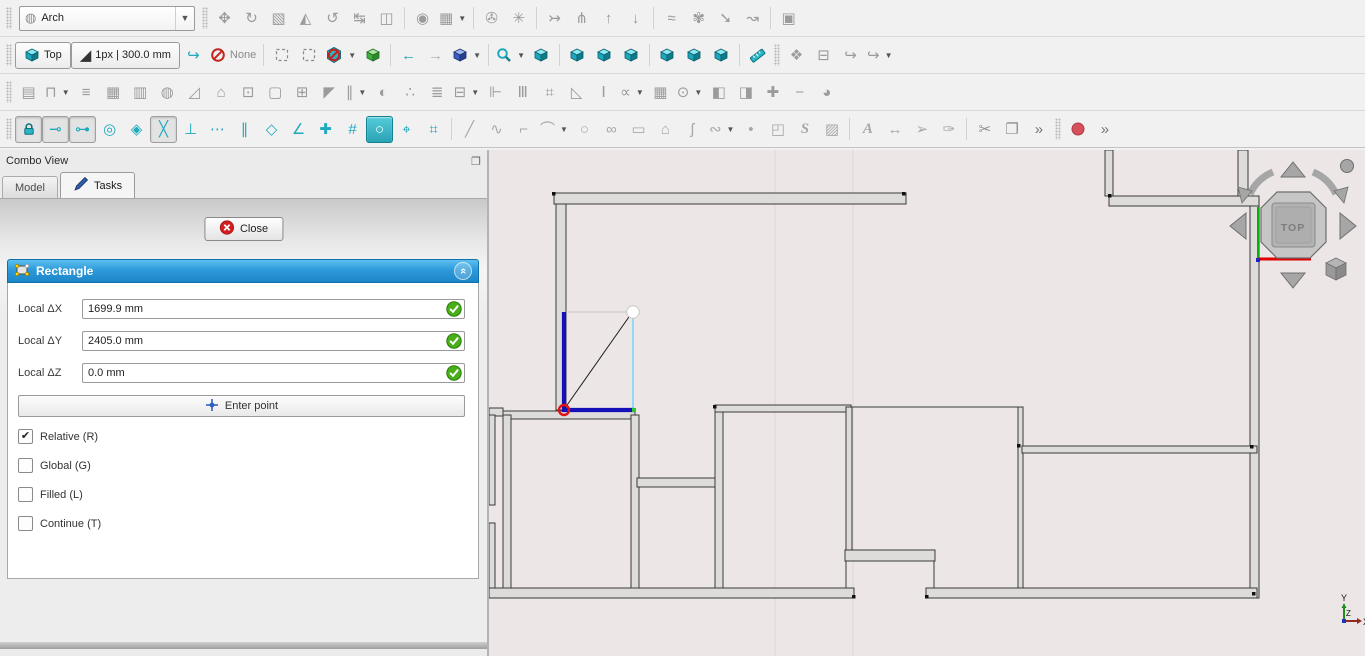  What do you see at coordinates (638, 129) in the screenshot?
I see `draft-rectangle-button: ▭` at bounding box center [638, 129].